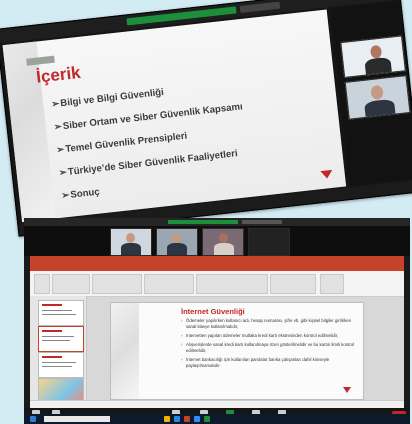 Image resolution: width=412 pixels, height=424 pixels. I want to click on slides-group, so click(71, 284).